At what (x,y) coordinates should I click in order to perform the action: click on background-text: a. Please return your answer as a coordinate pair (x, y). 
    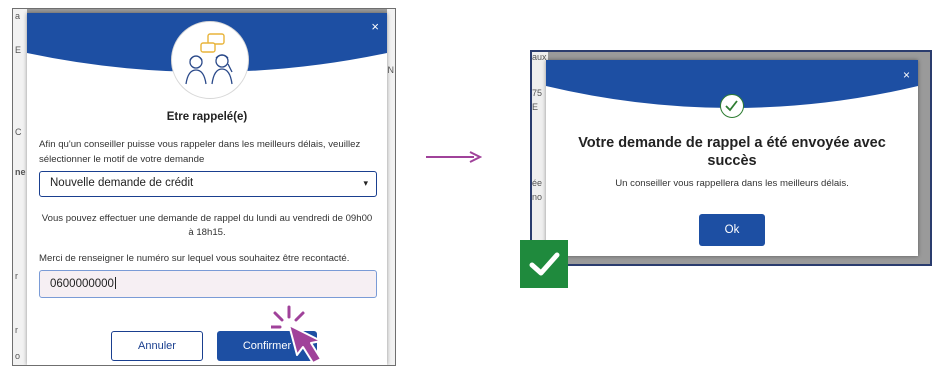
    Looking at the image, I should click on (18, 16).